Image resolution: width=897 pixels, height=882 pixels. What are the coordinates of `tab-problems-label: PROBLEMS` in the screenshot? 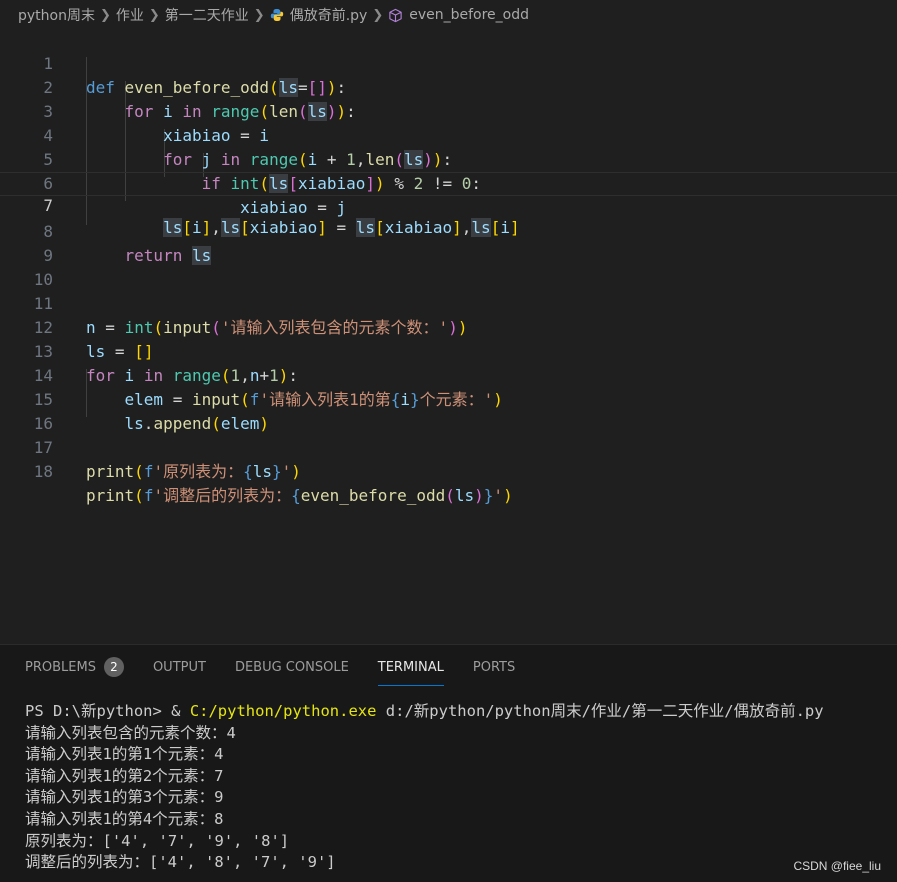 It's located at (60, 667).